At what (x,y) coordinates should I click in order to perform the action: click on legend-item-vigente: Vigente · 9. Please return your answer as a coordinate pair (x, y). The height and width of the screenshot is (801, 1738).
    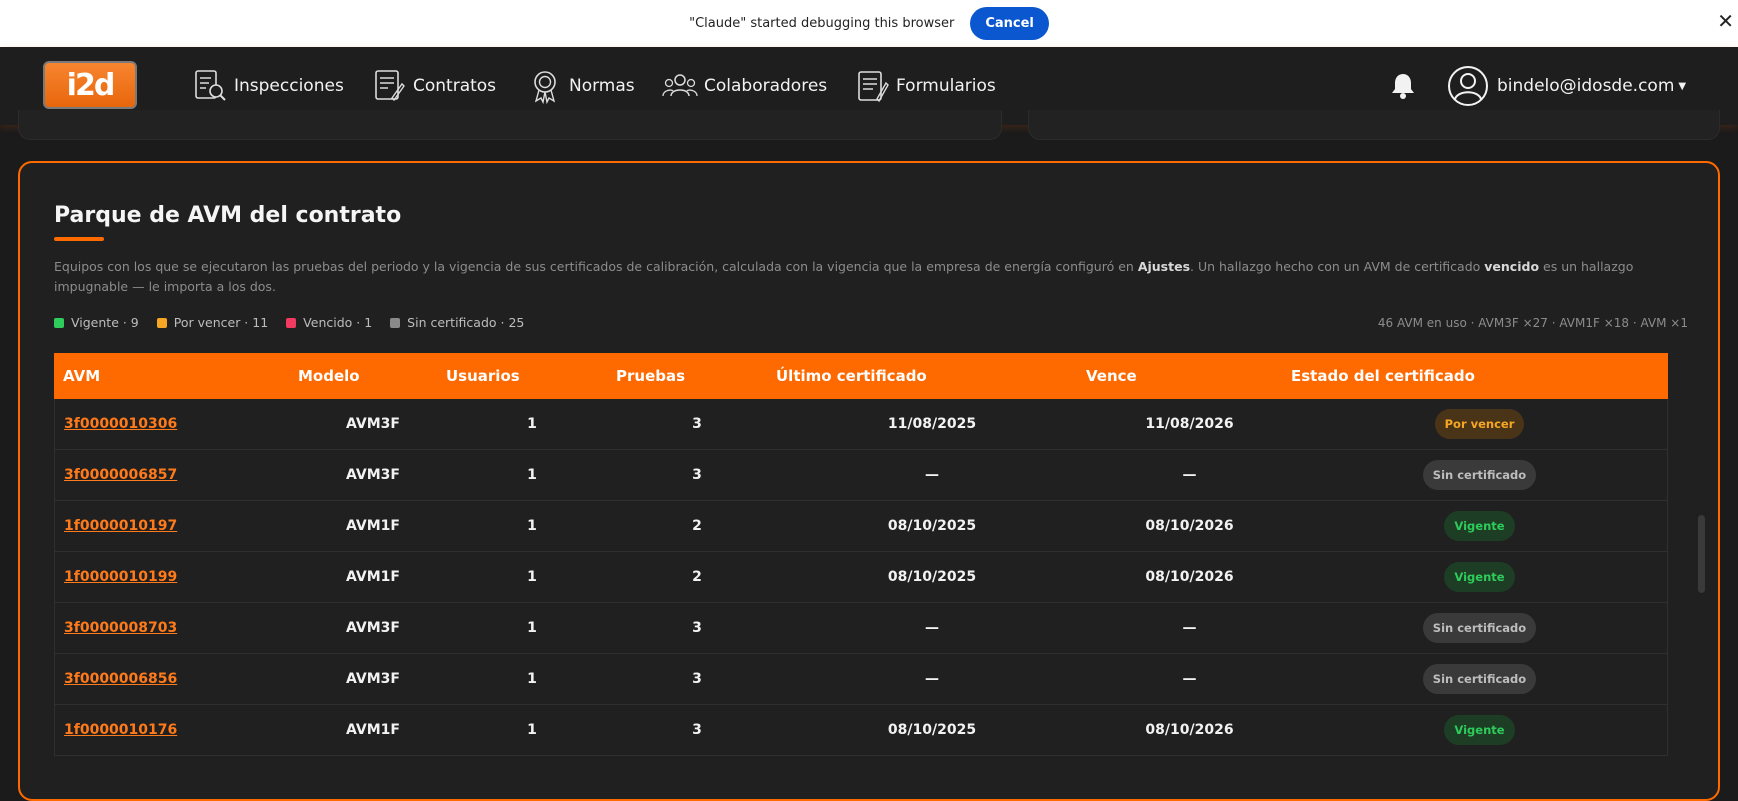
    Looking at the image, I should click on (96, 322).